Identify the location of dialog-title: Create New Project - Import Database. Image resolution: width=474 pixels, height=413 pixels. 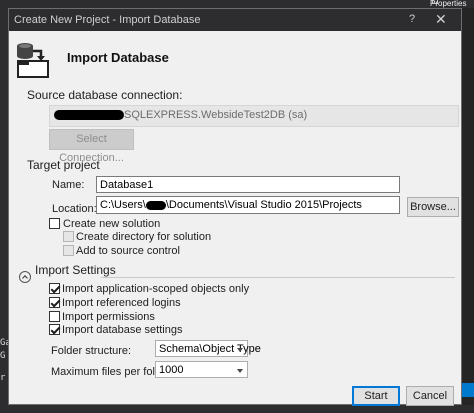
(107, 20).